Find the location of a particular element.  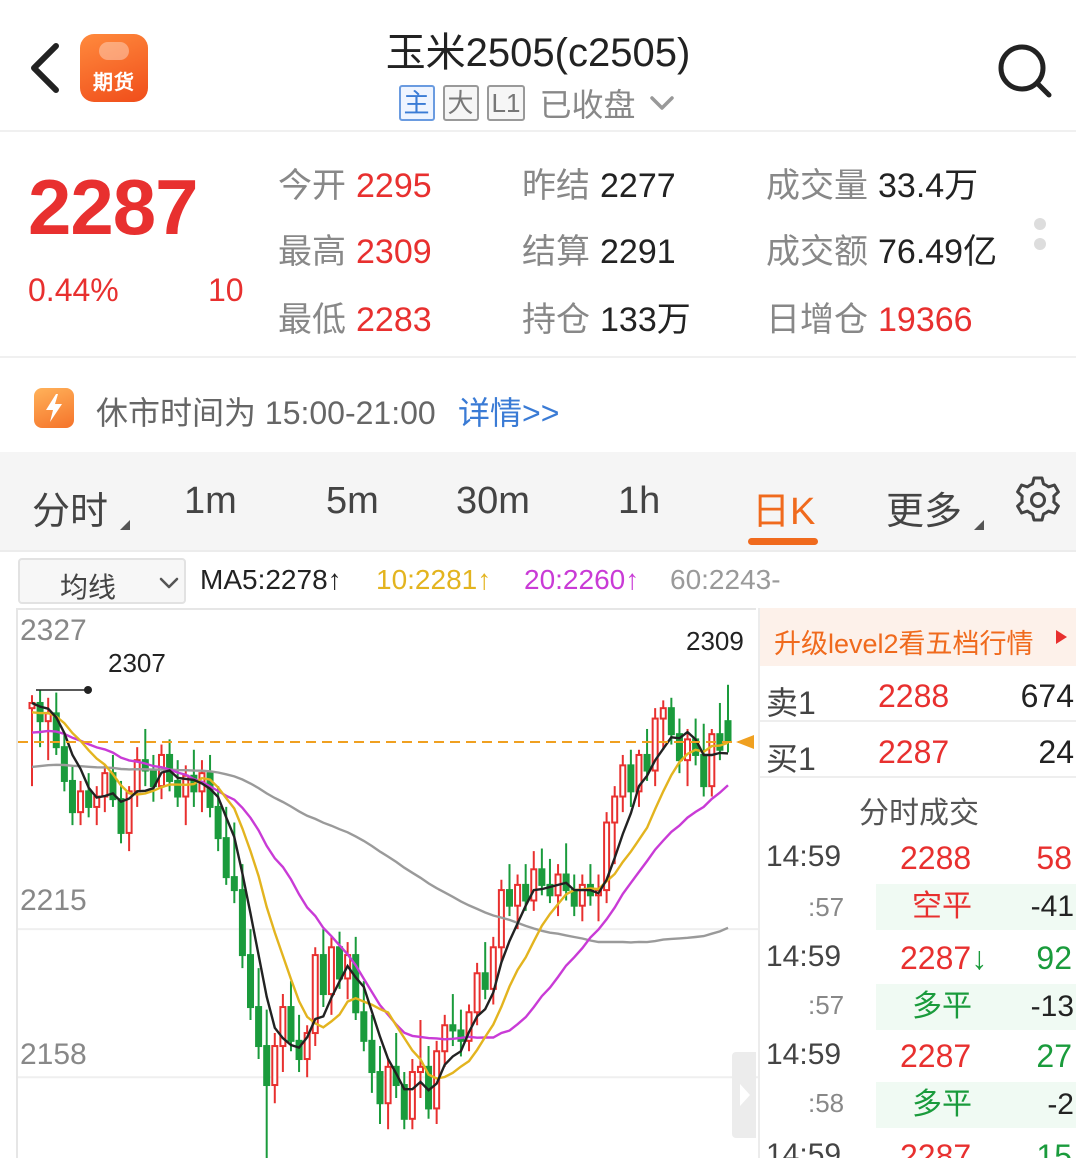

ma10-label: 10:2281↑ is located at coordinates (434, 579).